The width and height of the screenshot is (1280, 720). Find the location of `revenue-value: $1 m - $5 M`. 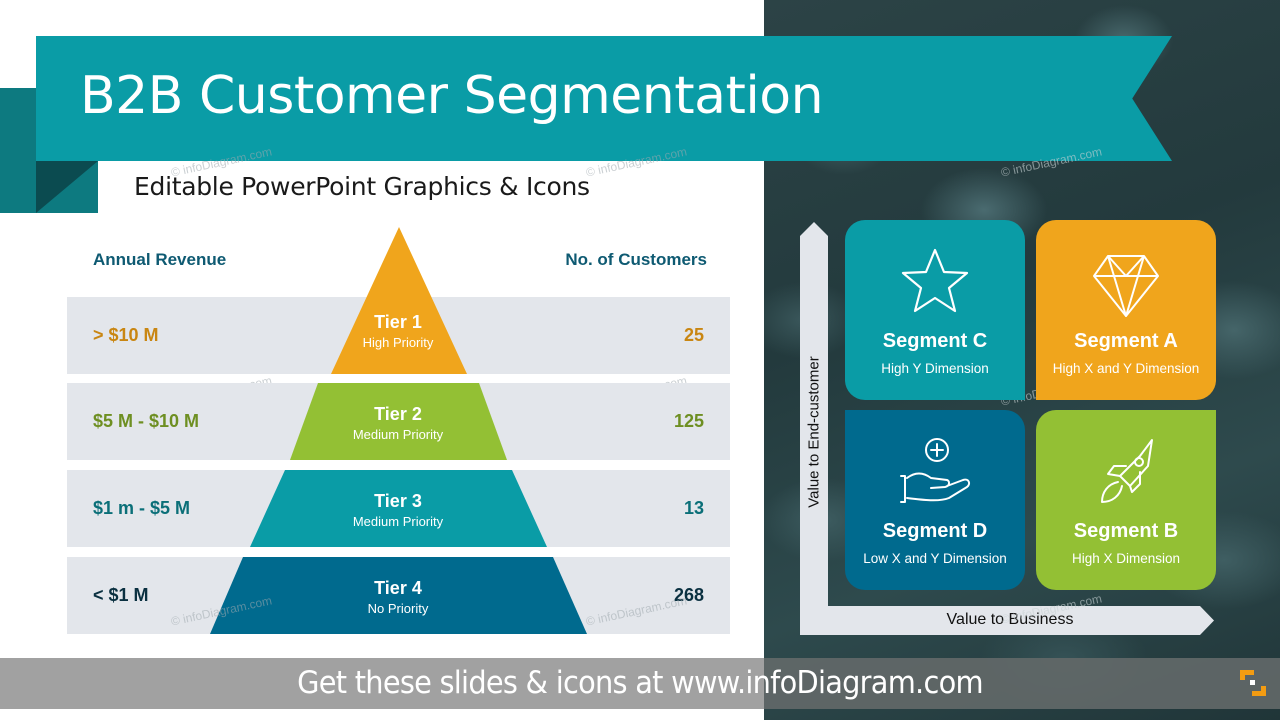

revenue-value: $1 m - $5 M is located at coordinates (142, 508).